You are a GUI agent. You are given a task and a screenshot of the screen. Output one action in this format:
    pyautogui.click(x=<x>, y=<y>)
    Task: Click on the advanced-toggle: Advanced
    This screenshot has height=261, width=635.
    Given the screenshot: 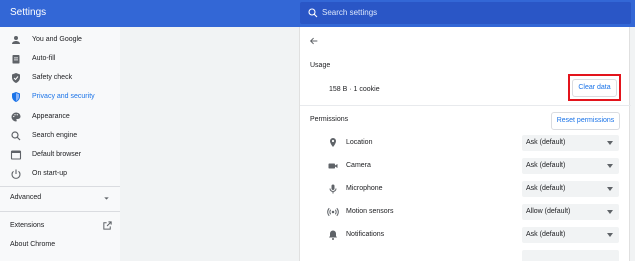 What is the action you would take?
    pyautogui.click(x=60, y=198)
    